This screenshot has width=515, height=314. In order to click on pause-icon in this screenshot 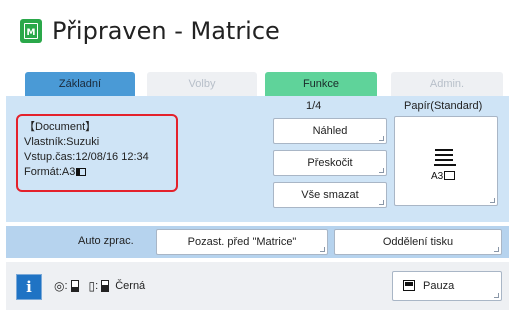, I will do `click(409, 285)`.